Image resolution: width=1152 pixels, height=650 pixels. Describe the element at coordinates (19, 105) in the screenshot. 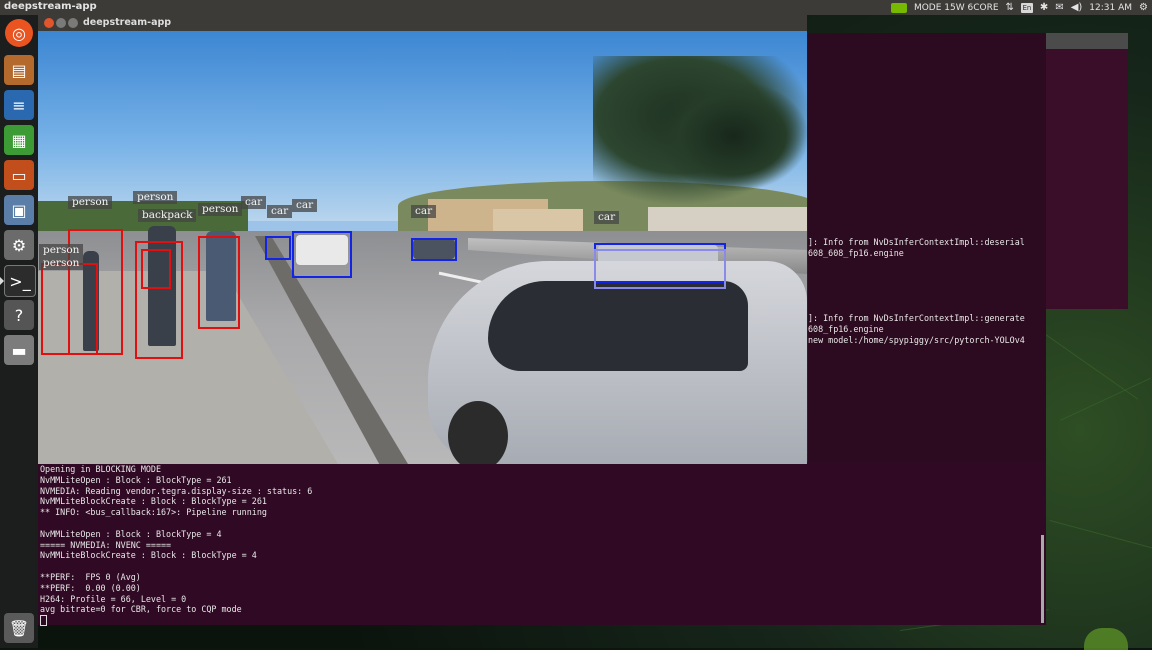

I see `writer-icon: ≡` at that location.